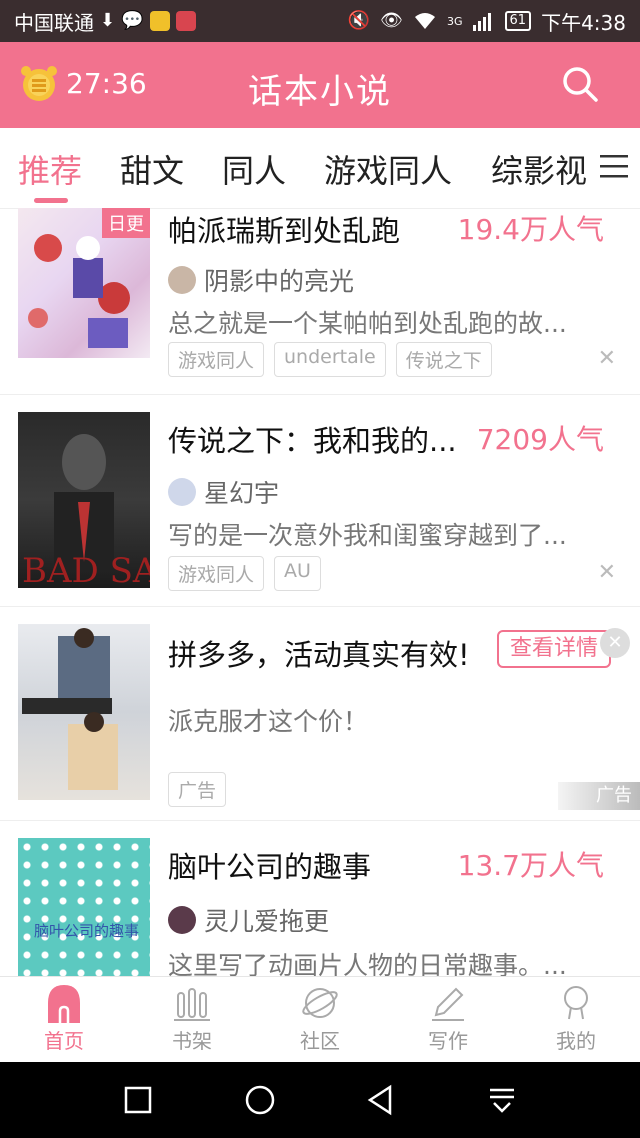 The width and height of the screenshot is (640, 1138). What do you see at coordinates (540, 439) in the screenshot?
I see `story-popularity: 7209人气` at bounding box center [540, 439].